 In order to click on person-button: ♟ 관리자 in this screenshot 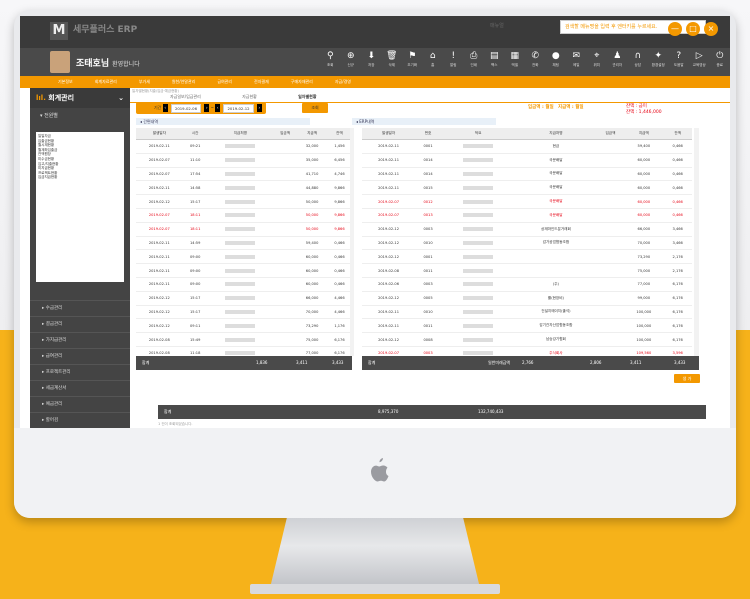, I will do `click(617, 62)`.